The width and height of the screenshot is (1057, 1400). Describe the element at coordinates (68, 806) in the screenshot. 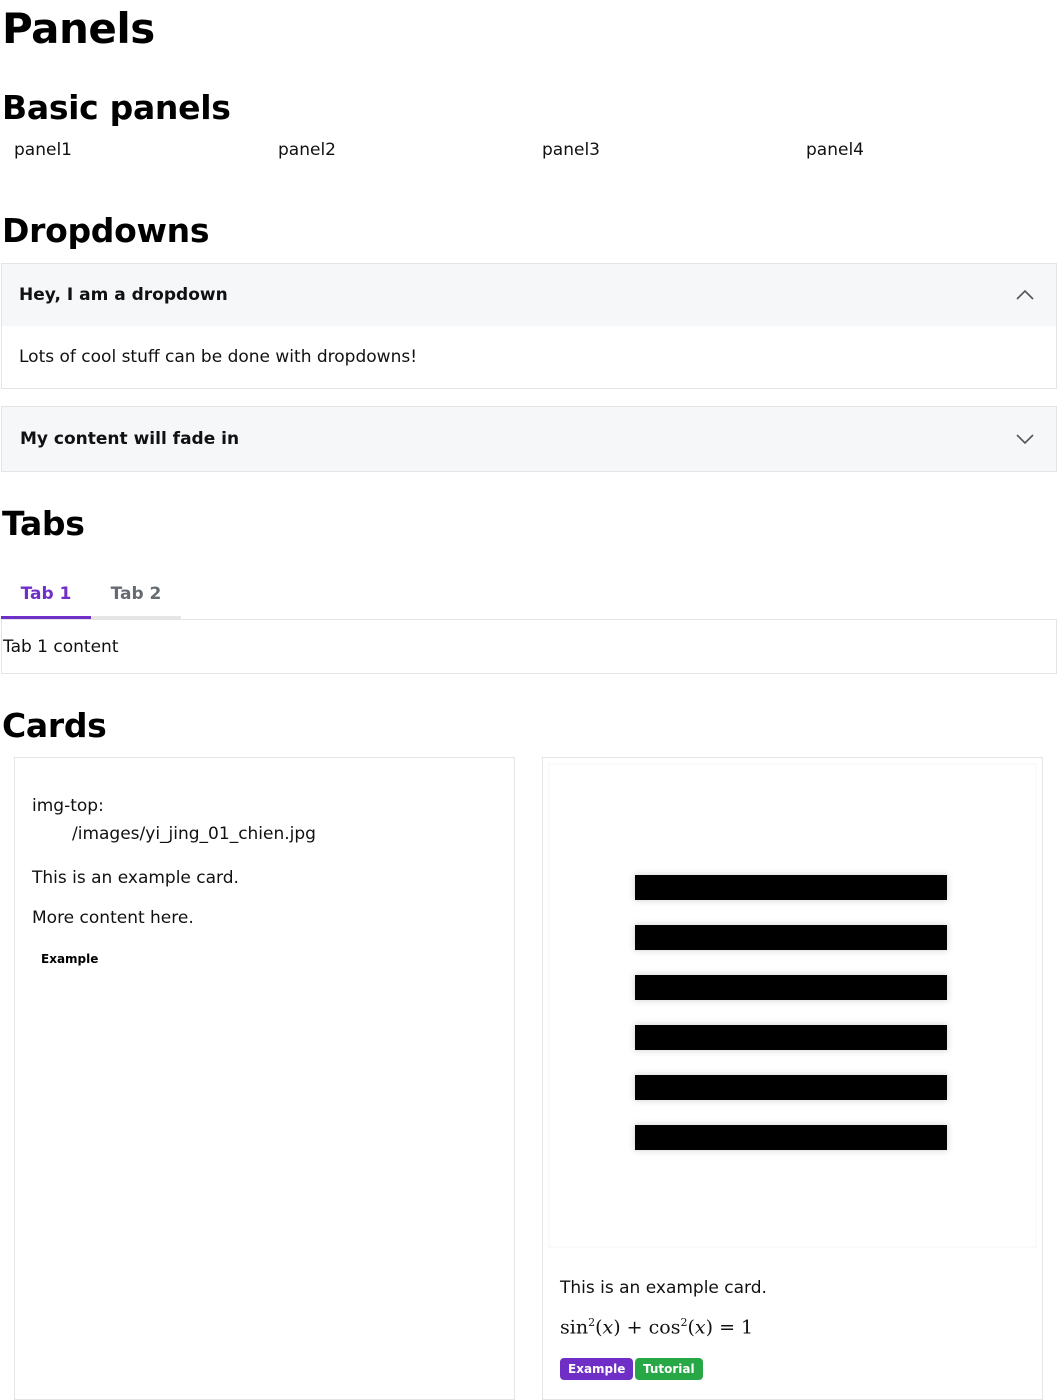

I see `img-top-label: img-top:` at that location.